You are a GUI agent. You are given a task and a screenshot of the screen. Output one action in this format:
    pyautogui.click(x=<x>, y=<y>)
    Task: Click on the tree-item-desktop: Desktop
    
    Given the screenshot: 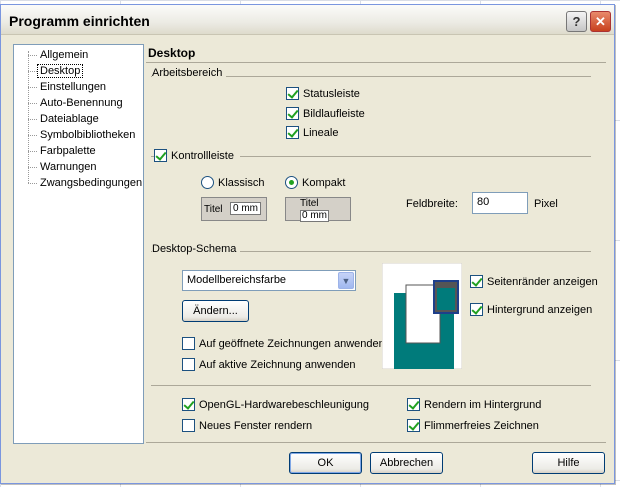 What is the action you would take?
    pyautogui.click(x=60, y=71)
    